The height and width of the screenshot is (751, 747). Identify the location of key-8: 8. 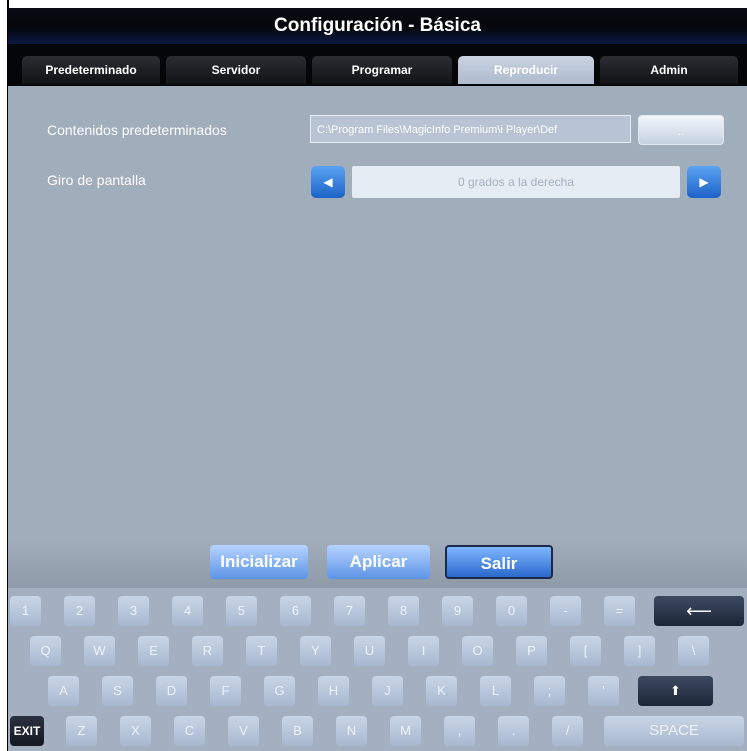
(403, 611).